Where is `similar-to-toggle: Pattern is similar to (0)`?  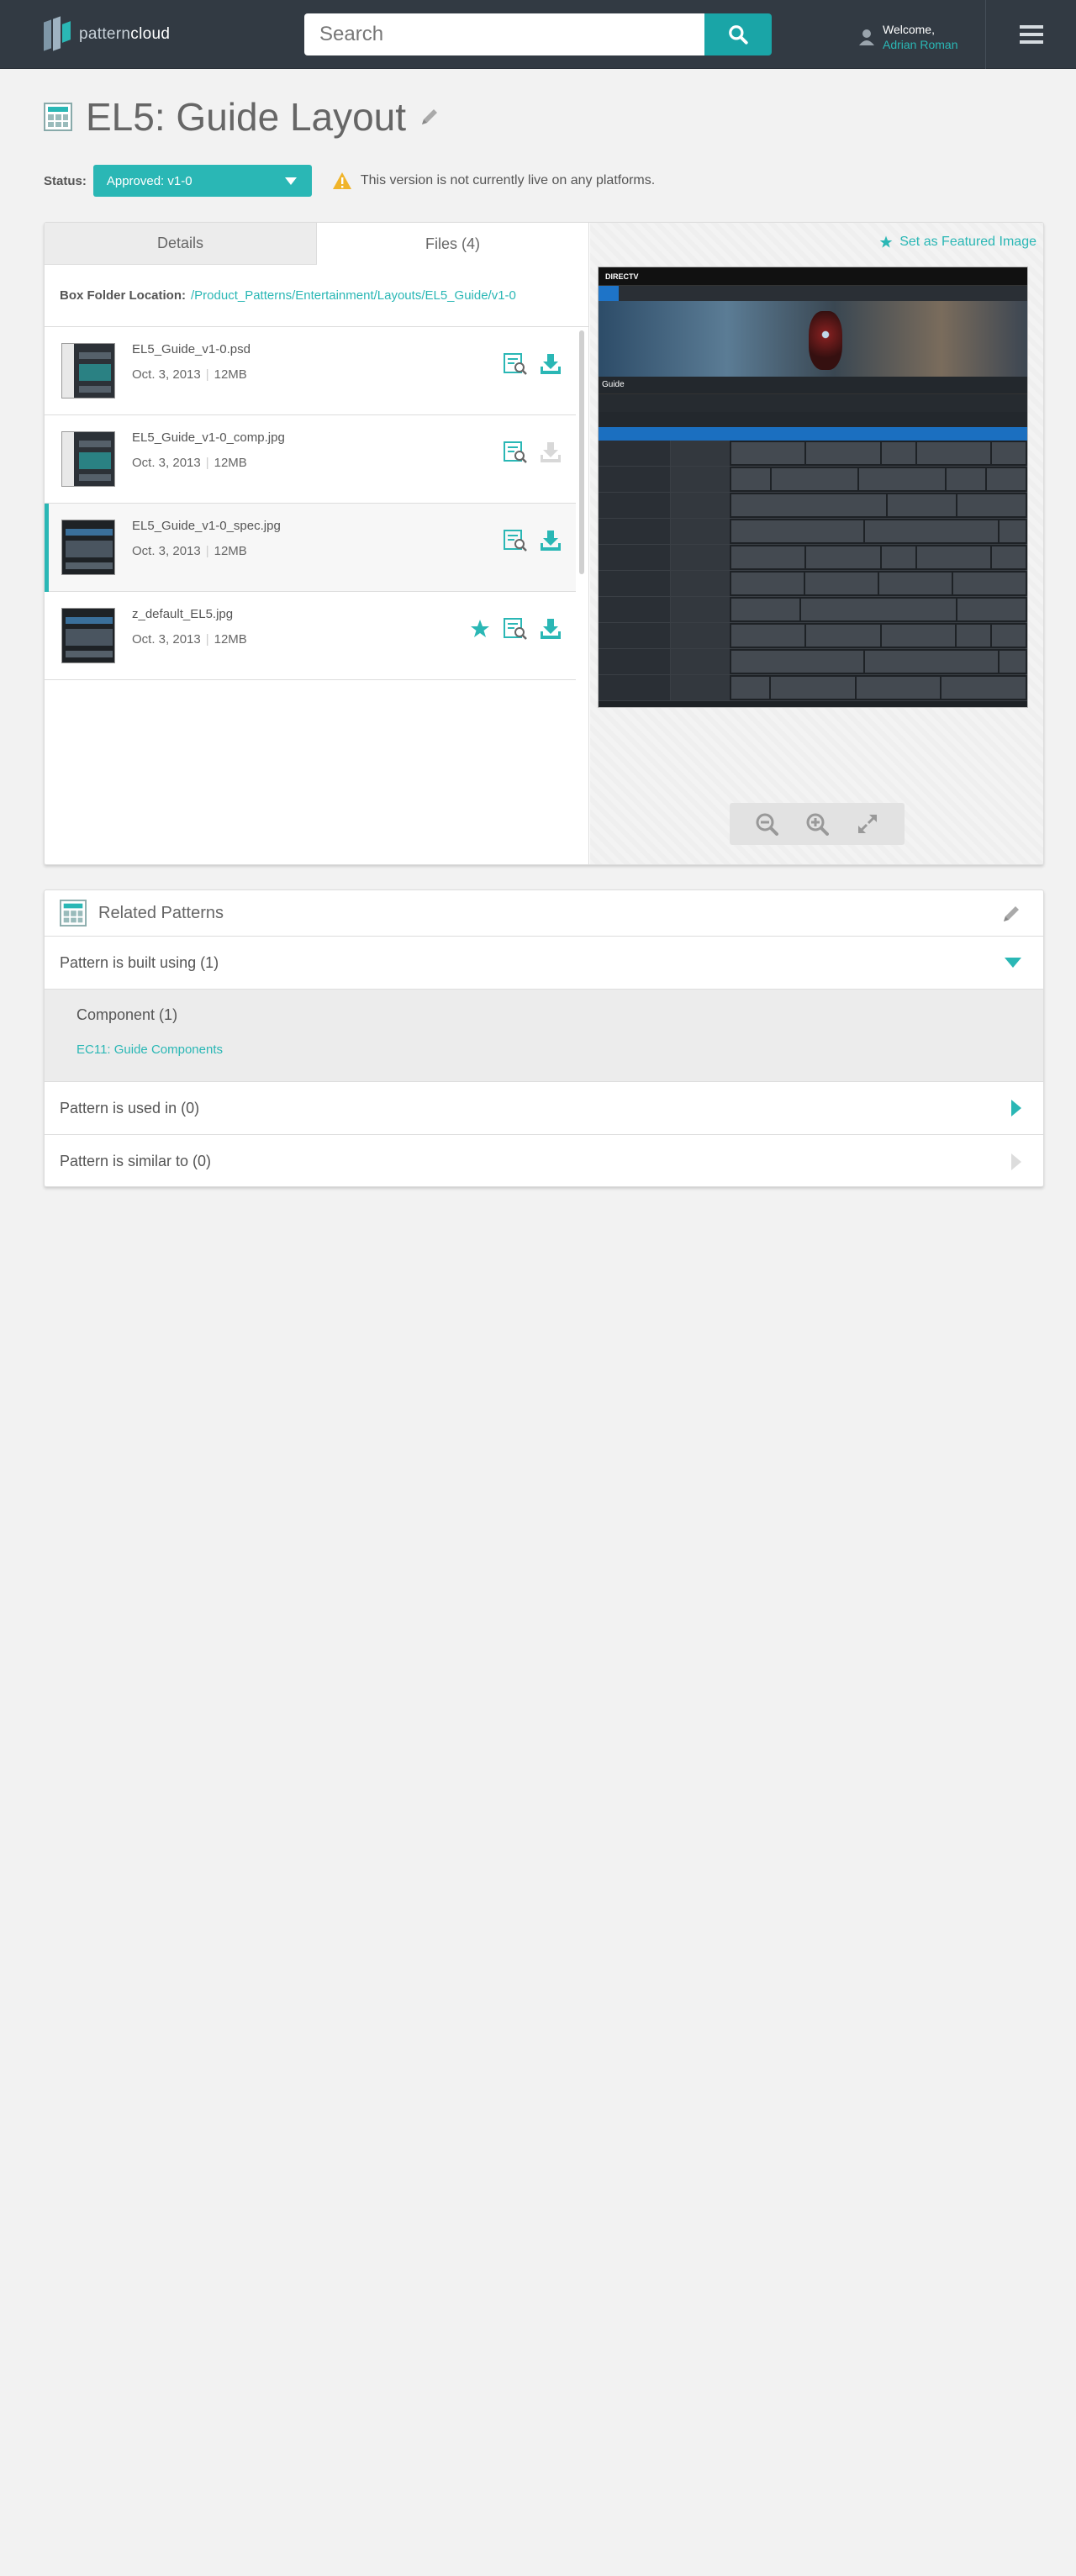 similar-to-toggle: Pattern is similar to (0) is located at coordinates (544, 1161).